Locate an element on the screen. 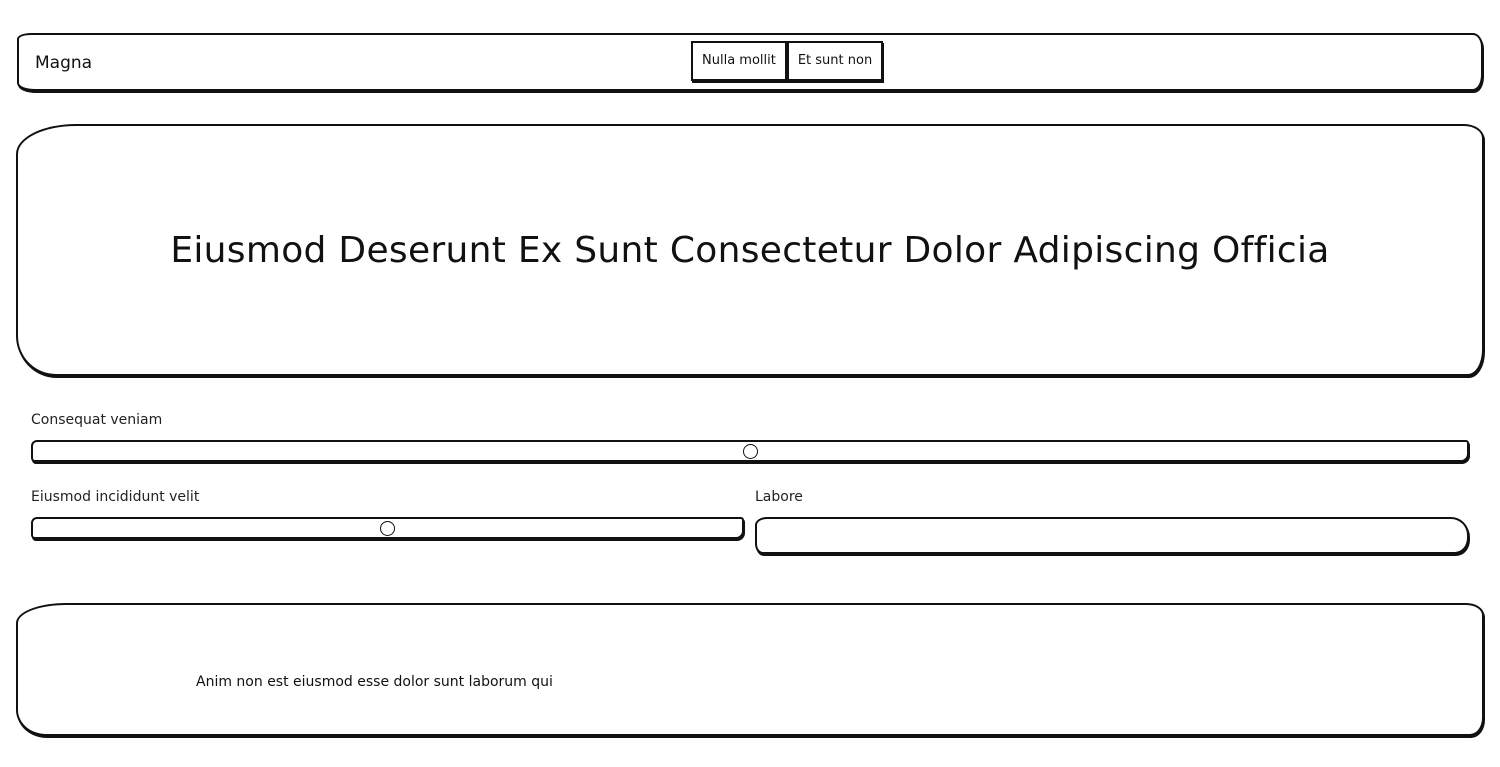 Image resolution: width=1500 pixels, height=767 pixels. slider-eiusmod-thumb is located at coordinates (387, 528).